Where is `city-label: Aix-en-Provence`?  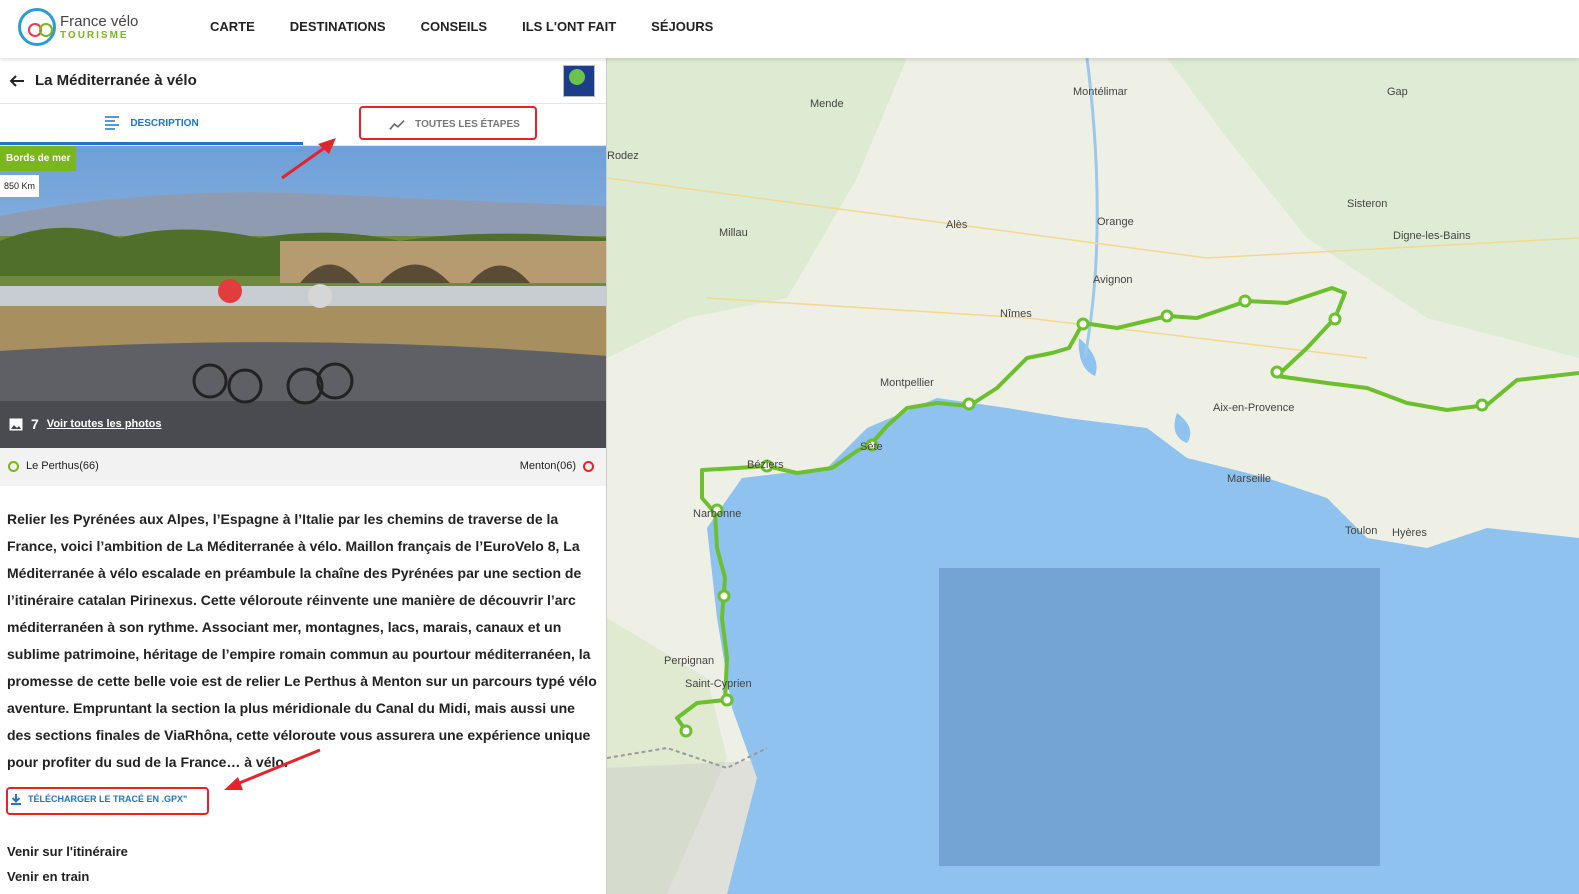 city-label: Aix-en-Provence is located at coordinates (1253, 408).